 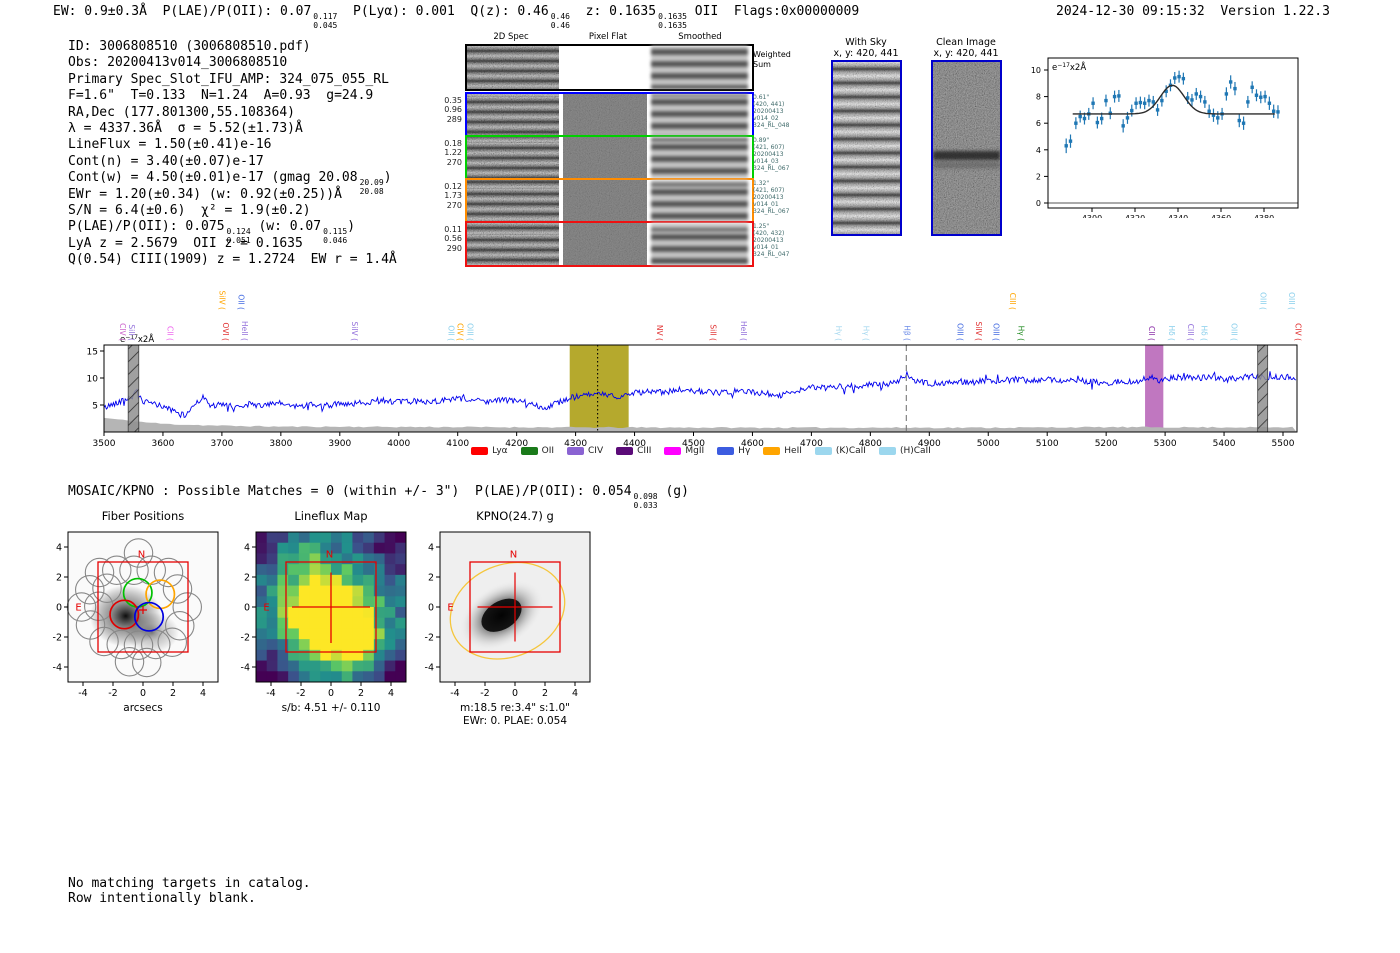 I want to click on info-line-12: LyA z = 2.5679 OII z = 0.1635, so click(x=232, y=244).